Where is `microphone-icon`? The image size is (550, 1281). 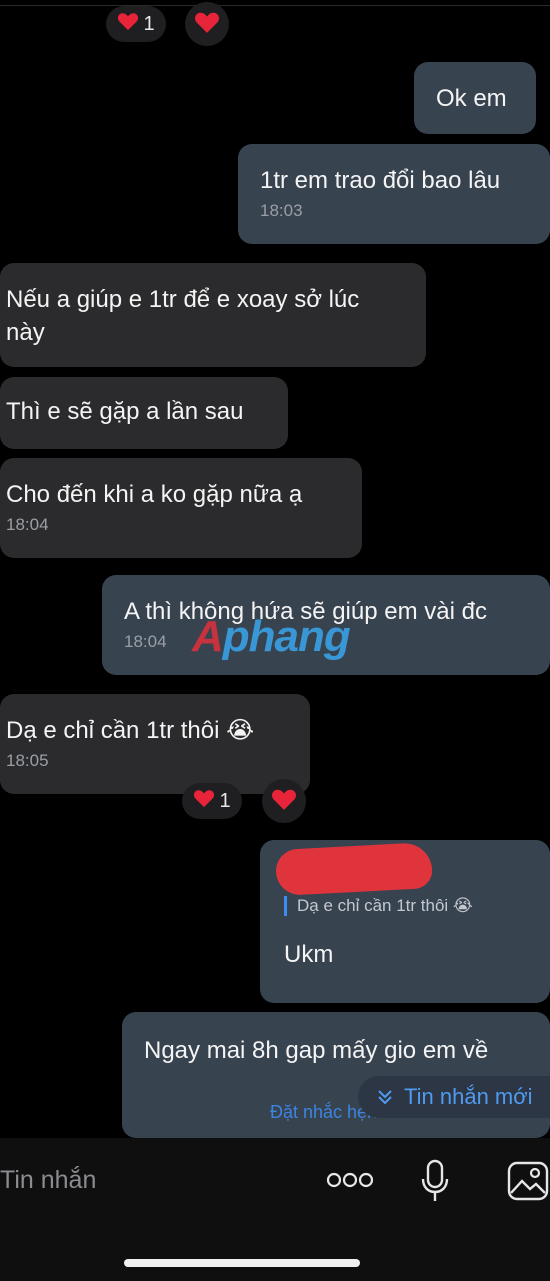 microphone-icon is located at coordinates (435, 1181).